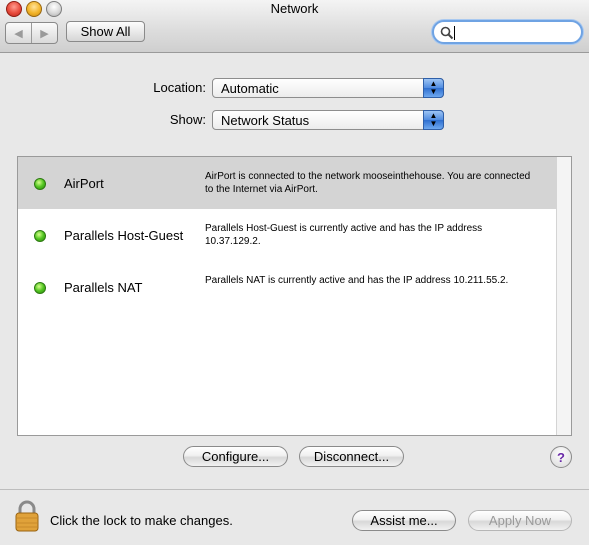  What do you see at coordinates (454, 33) in the screenshot?
I see `text-caret` at bounding box center [454, 33].